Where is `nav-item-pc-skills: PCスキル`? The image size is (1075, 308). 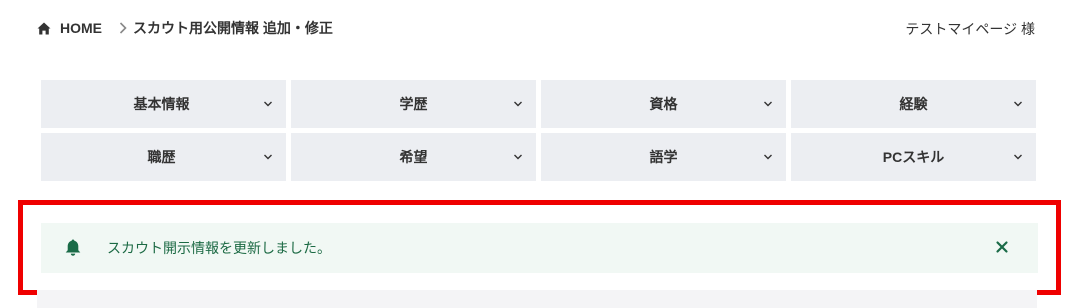 nav-item-pc-skills: PCスキル is located at coordinates (913, 157).